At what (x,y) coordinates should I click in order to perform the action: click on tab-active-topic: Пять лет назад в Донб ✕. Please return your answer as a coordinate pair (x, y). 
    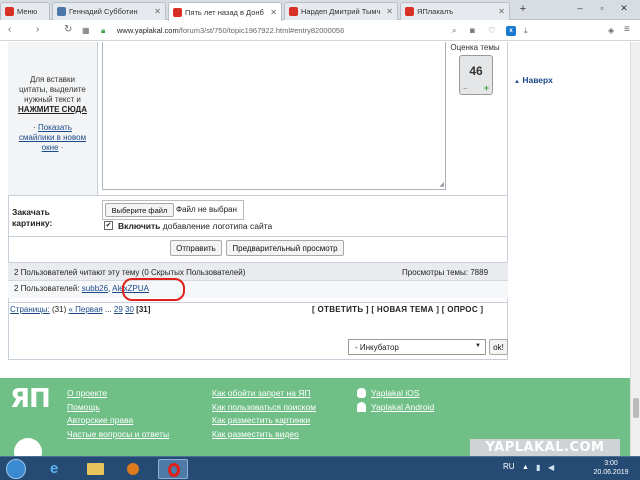
    Looking at the image, I should click on (225, 11).